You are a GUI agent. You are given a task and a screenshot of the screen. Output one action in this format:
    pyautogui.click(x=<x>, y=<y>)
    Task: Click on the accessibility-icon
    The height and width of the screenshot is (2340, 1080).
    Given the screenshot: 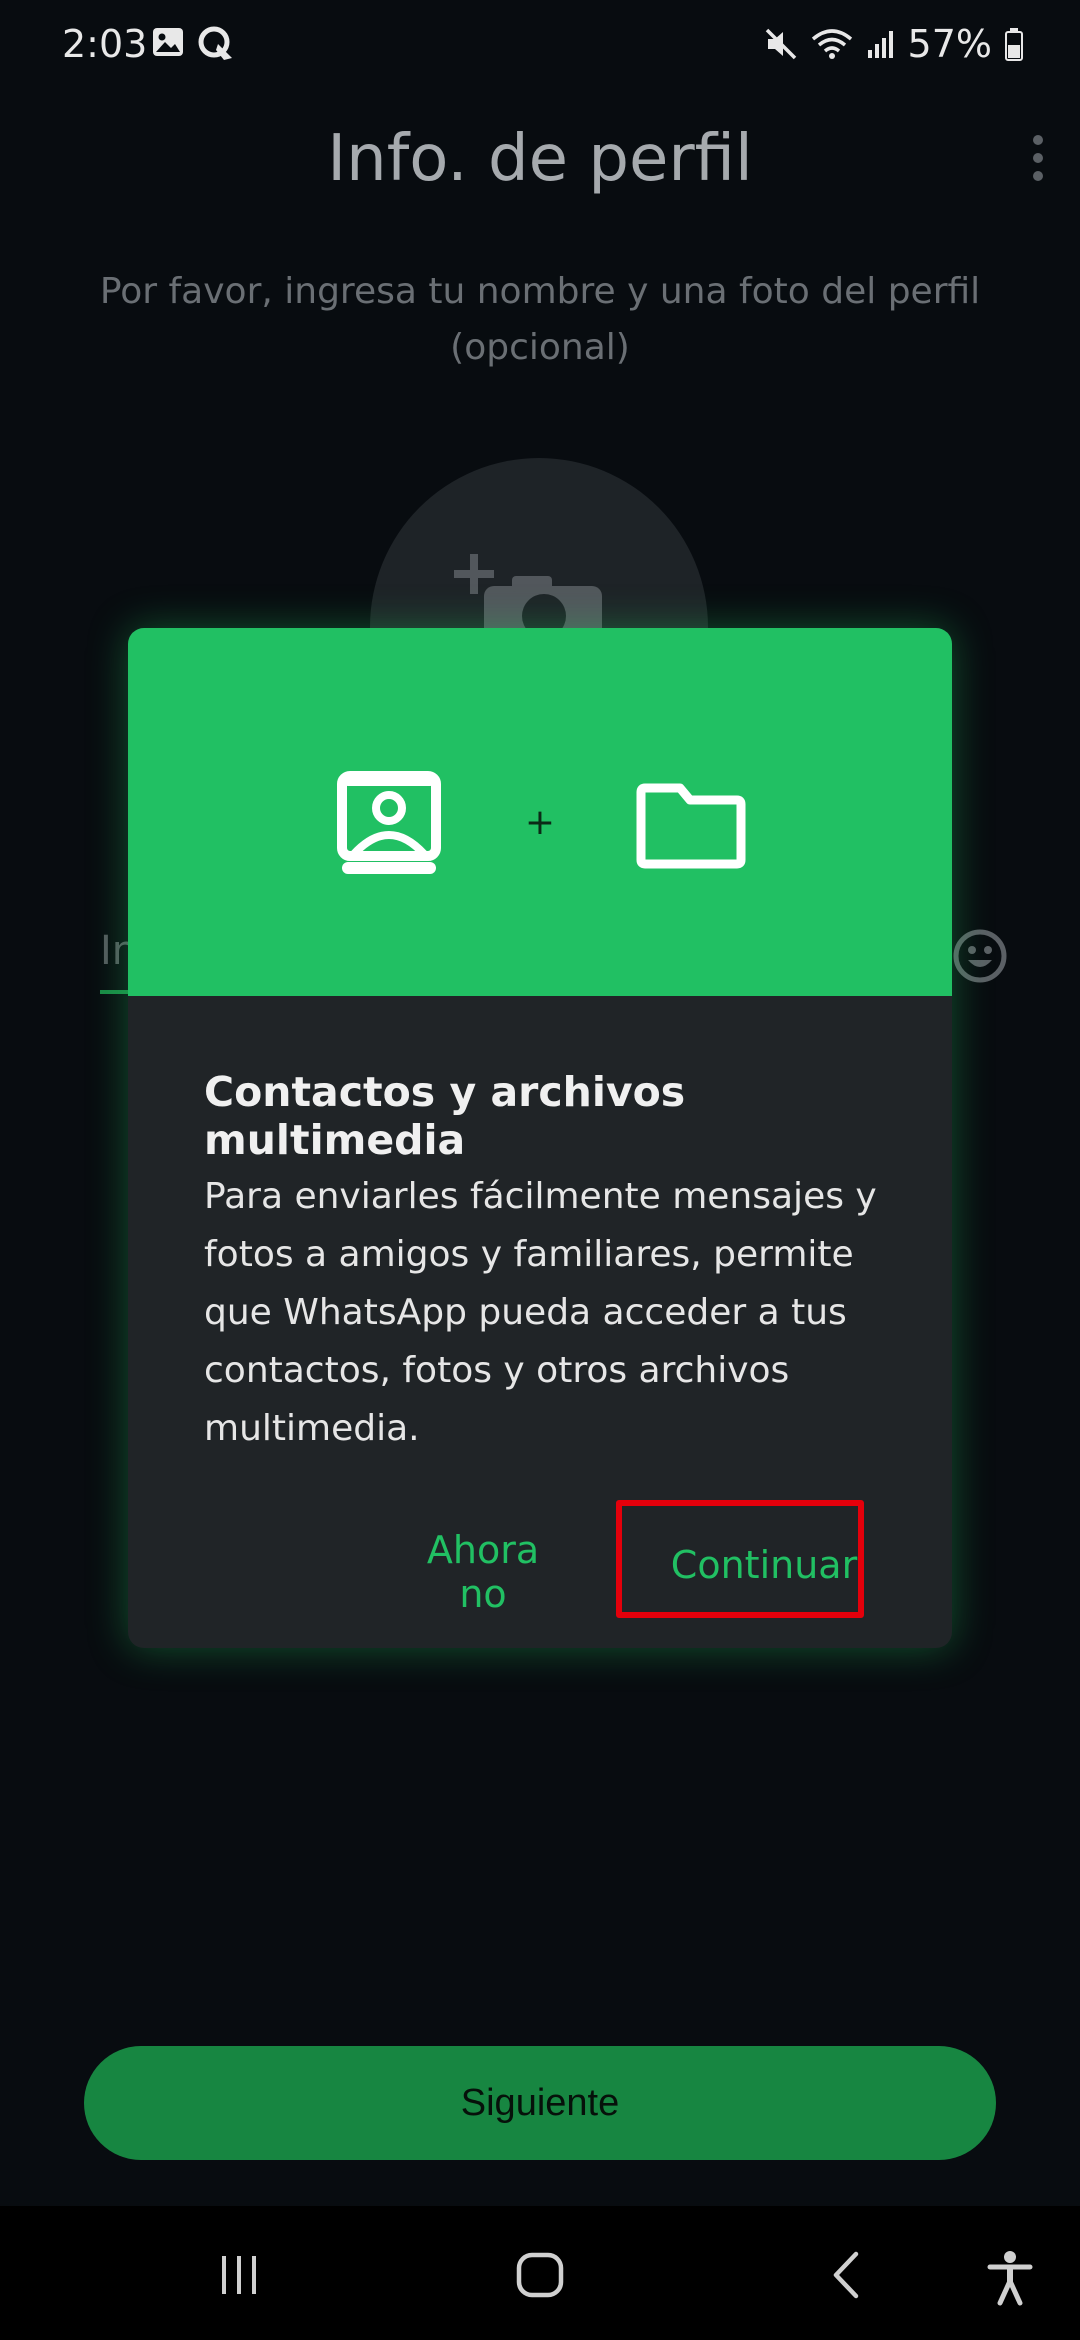 What is the action you would take?
    pyautogui.click(x=1010, y=2278)
    